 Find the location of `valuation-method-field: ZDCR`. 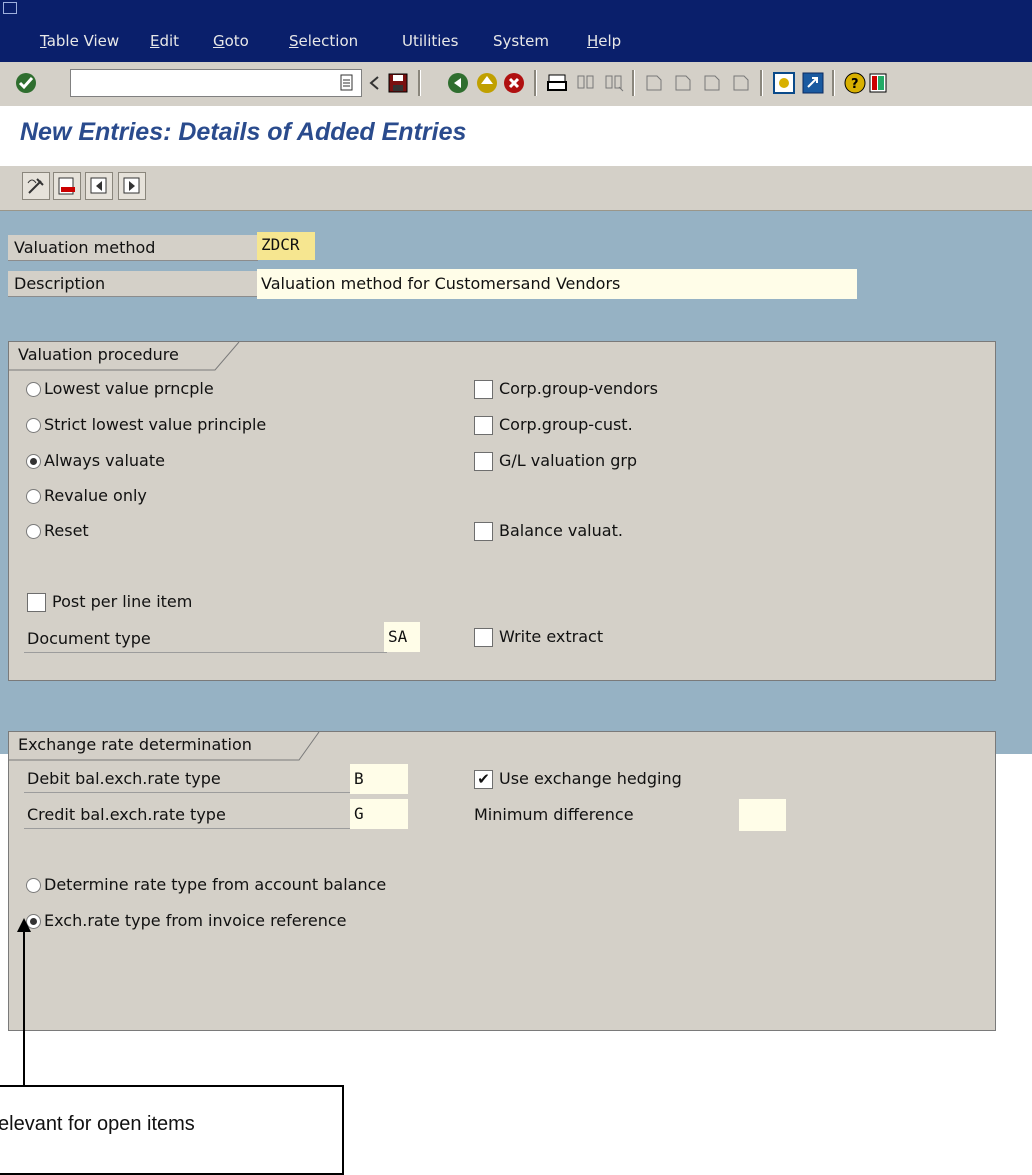

valuation-method-field: ZDCR is located at coordinates (286, 246).